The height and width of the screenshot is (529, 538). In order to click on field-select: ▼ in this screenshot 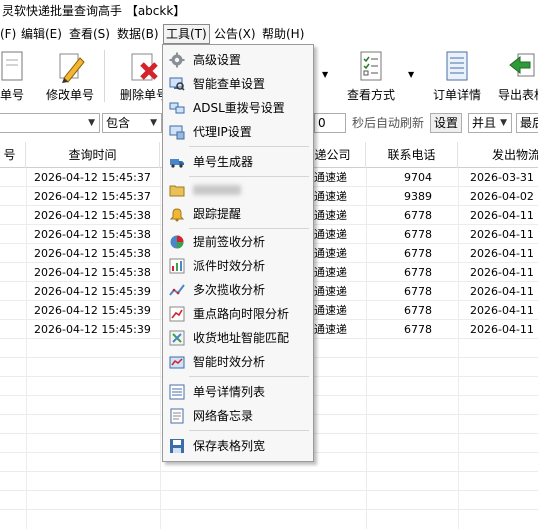, I will do `click(50, 123)`.